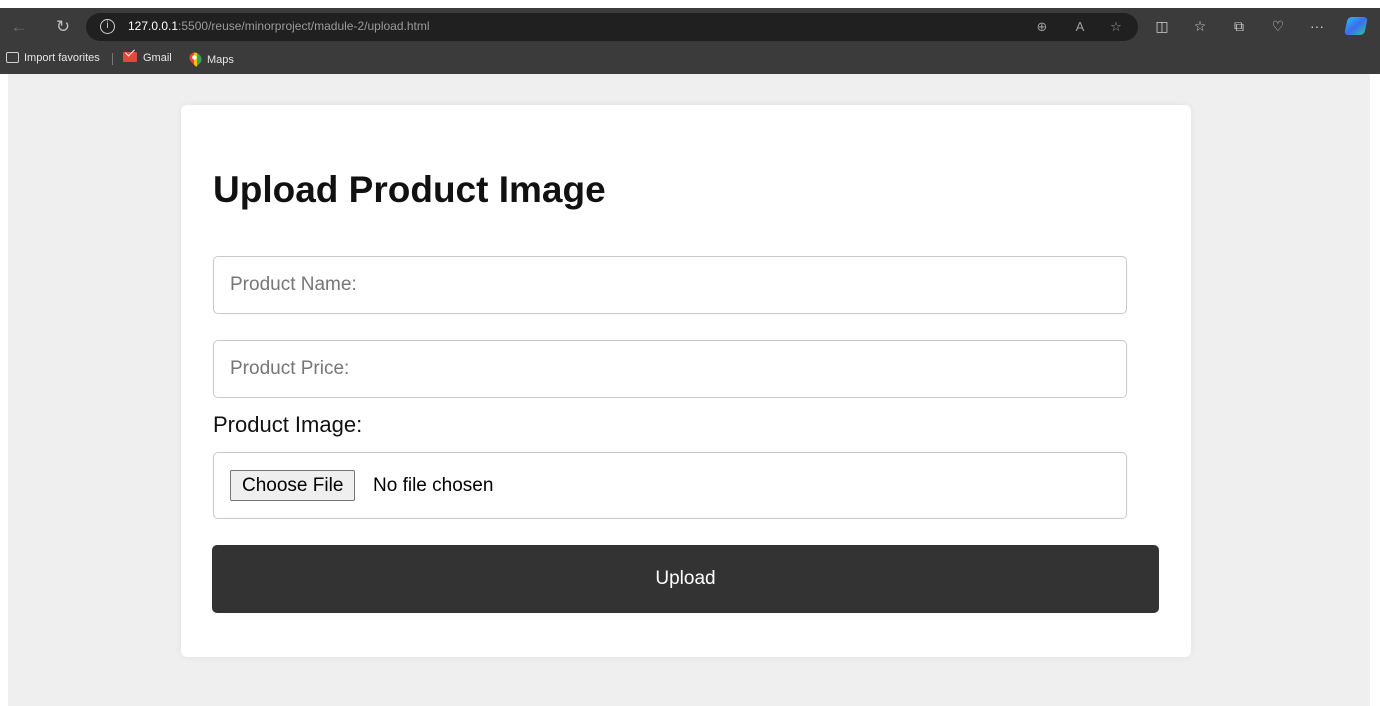 The image size is (1380, 706). I want to click on no-file-chosen-text: No file chosen, so click(433, 485).